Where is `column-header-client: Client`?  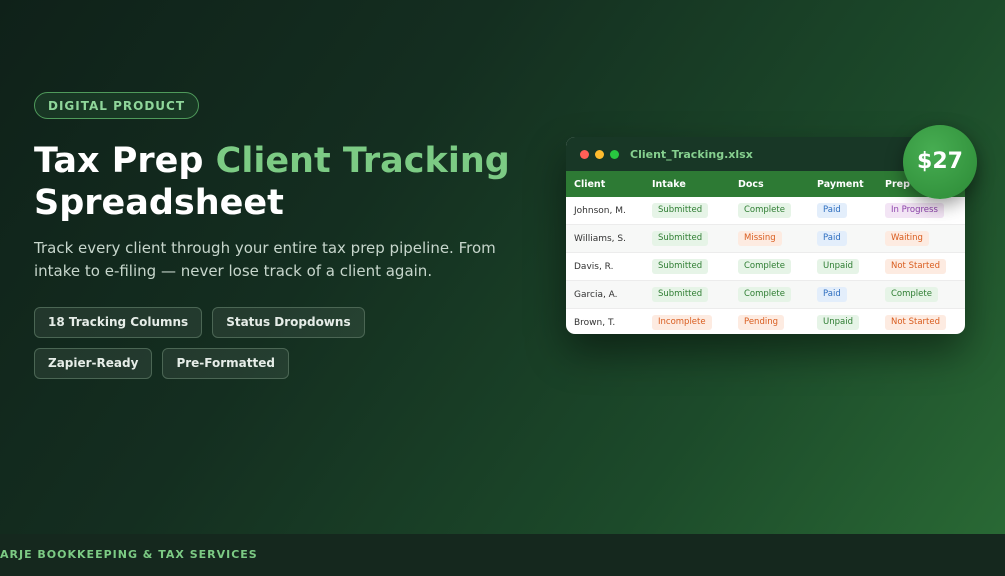
column-header-client: Client is located at coordinates (605, 184).